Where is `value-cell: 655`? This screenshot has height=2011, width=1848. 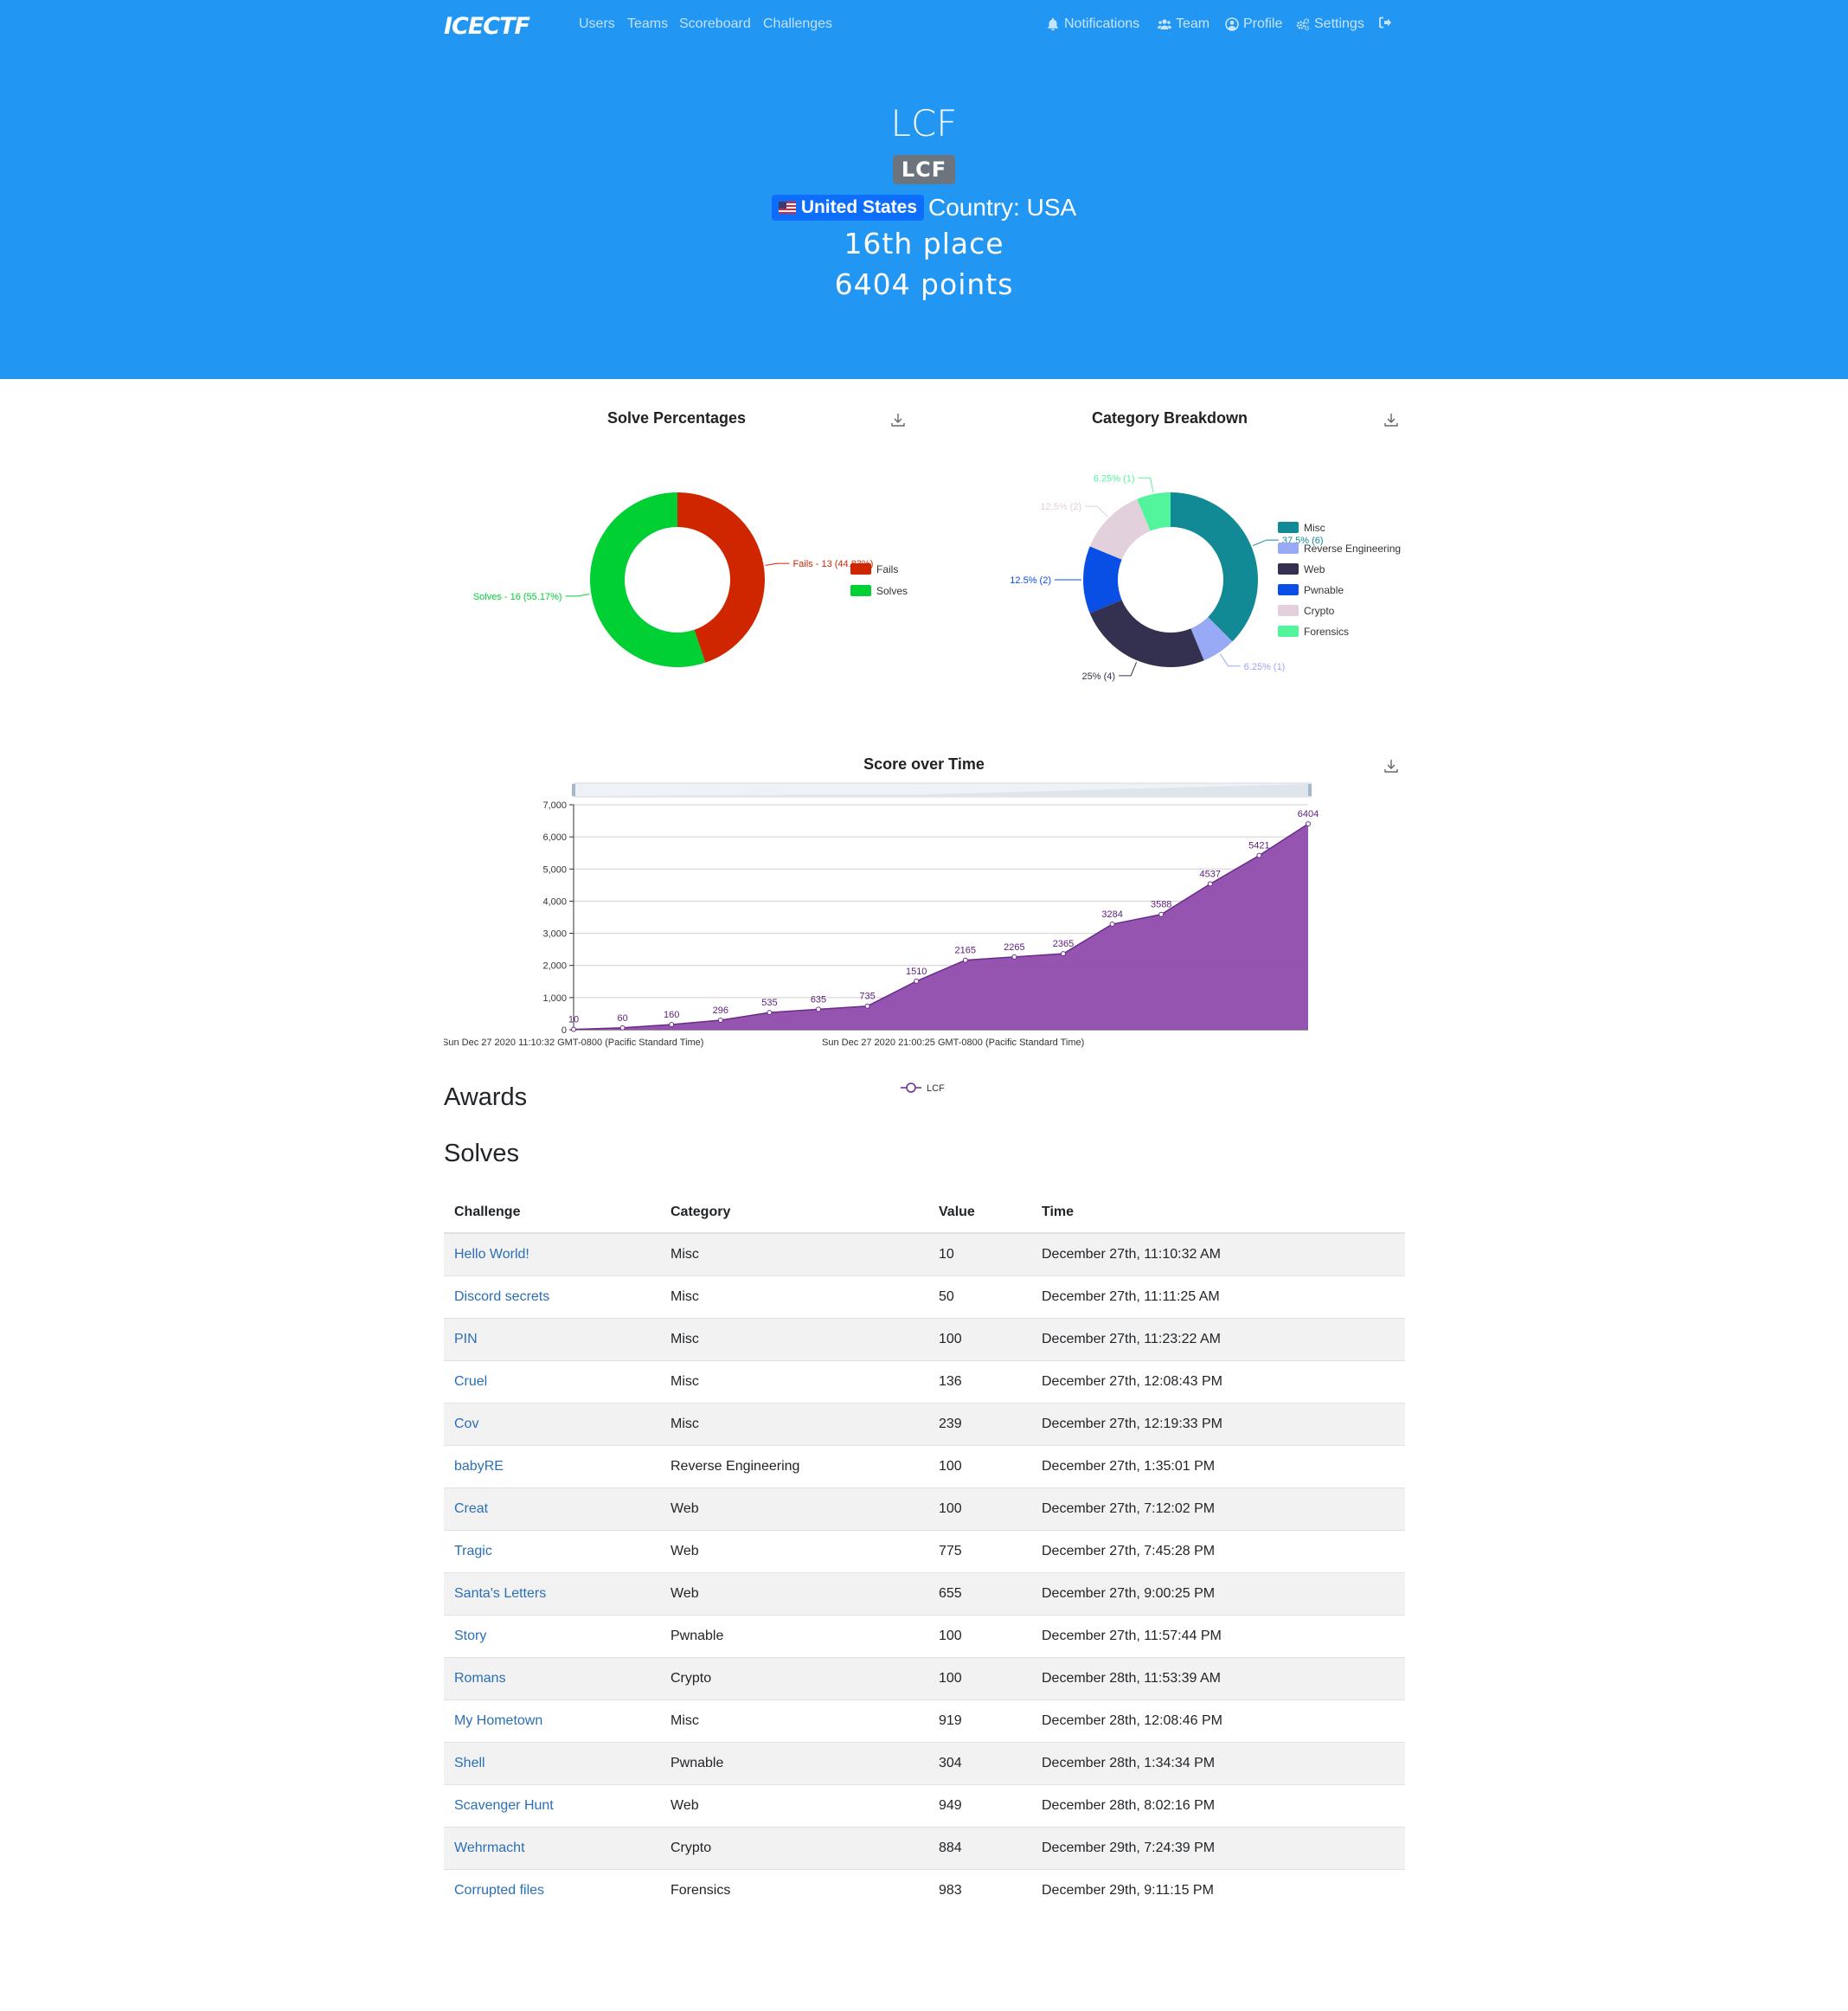
value-cell: 655 is located at coordinates (979, 1594).